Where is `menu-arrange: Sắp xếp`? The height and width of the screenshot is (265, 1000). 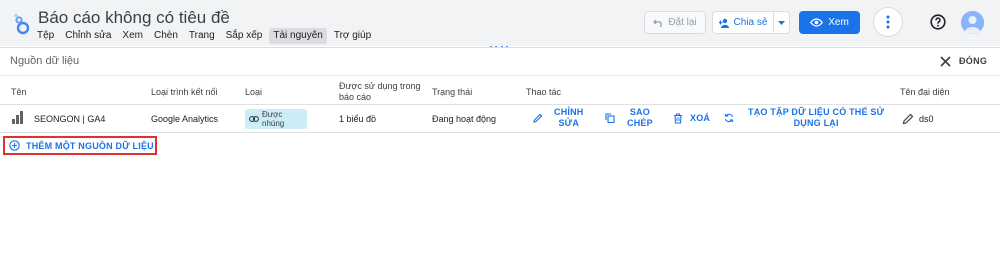
menu-arrange: Sắp xếp is located at coordinates (244, 36).